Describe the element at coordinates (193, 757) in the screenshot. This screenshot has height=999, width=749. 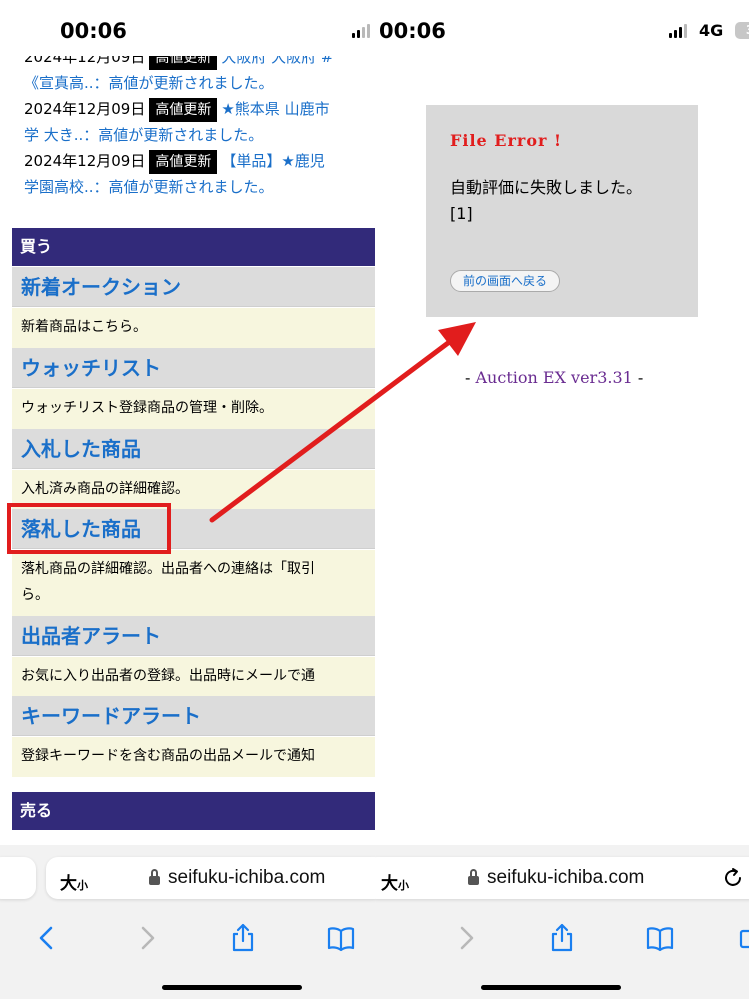
I see `menu-desc: 登録キーワードを含む商品の出品メールで通知` at that location.